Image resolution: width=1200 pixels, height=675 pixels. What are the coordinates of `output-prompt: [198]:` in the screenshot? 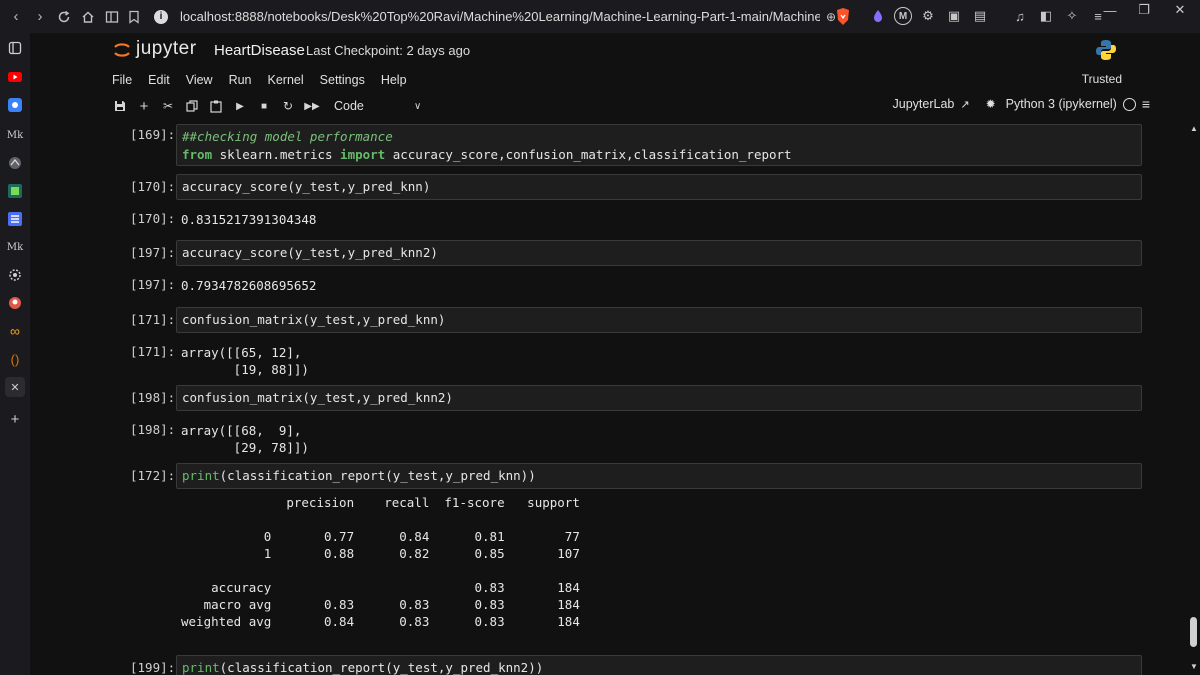 It's located at (153, 429).